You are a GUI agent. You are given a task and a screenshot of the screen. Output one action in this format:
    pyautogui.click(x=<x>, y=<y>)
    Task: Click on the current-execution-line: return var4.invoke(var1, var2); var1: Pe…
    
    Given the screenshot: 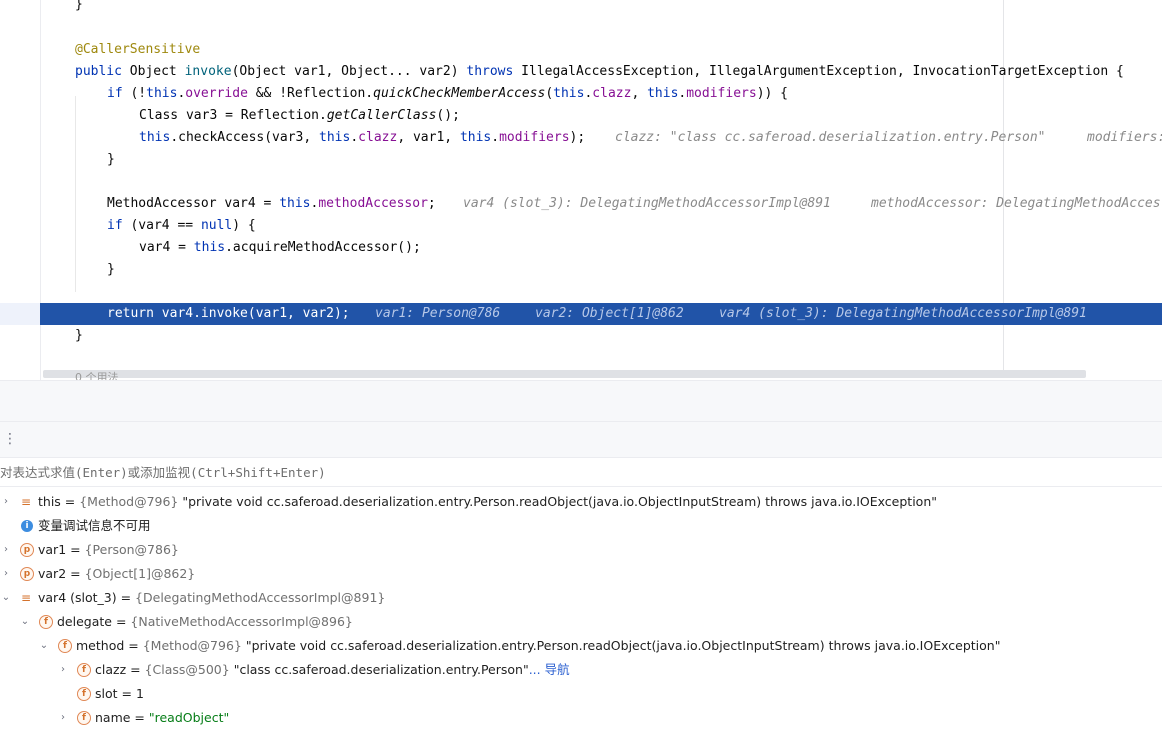 What is the action you would take?
    pyautogui.click(x=581, y=314)
    